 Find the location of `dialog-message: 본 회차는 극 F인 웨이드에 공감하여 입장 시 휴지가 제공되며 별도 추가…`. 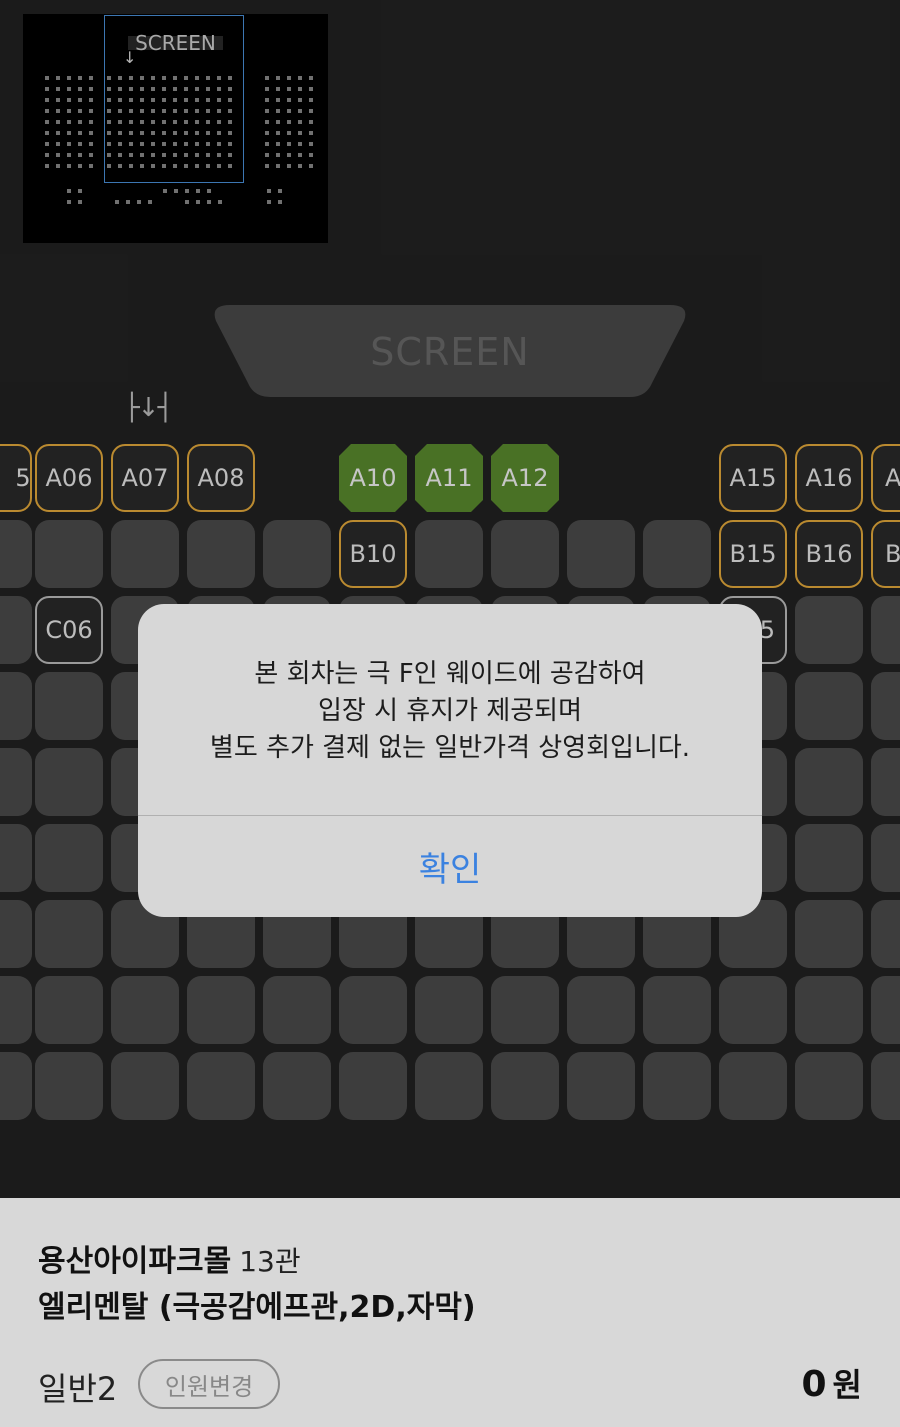

dialog-message: 본 회차는 극 F인 웨이드에 공감하여 입장 시 휴지가 제공되며 별도 추가… is located at coordinates (450, 711).